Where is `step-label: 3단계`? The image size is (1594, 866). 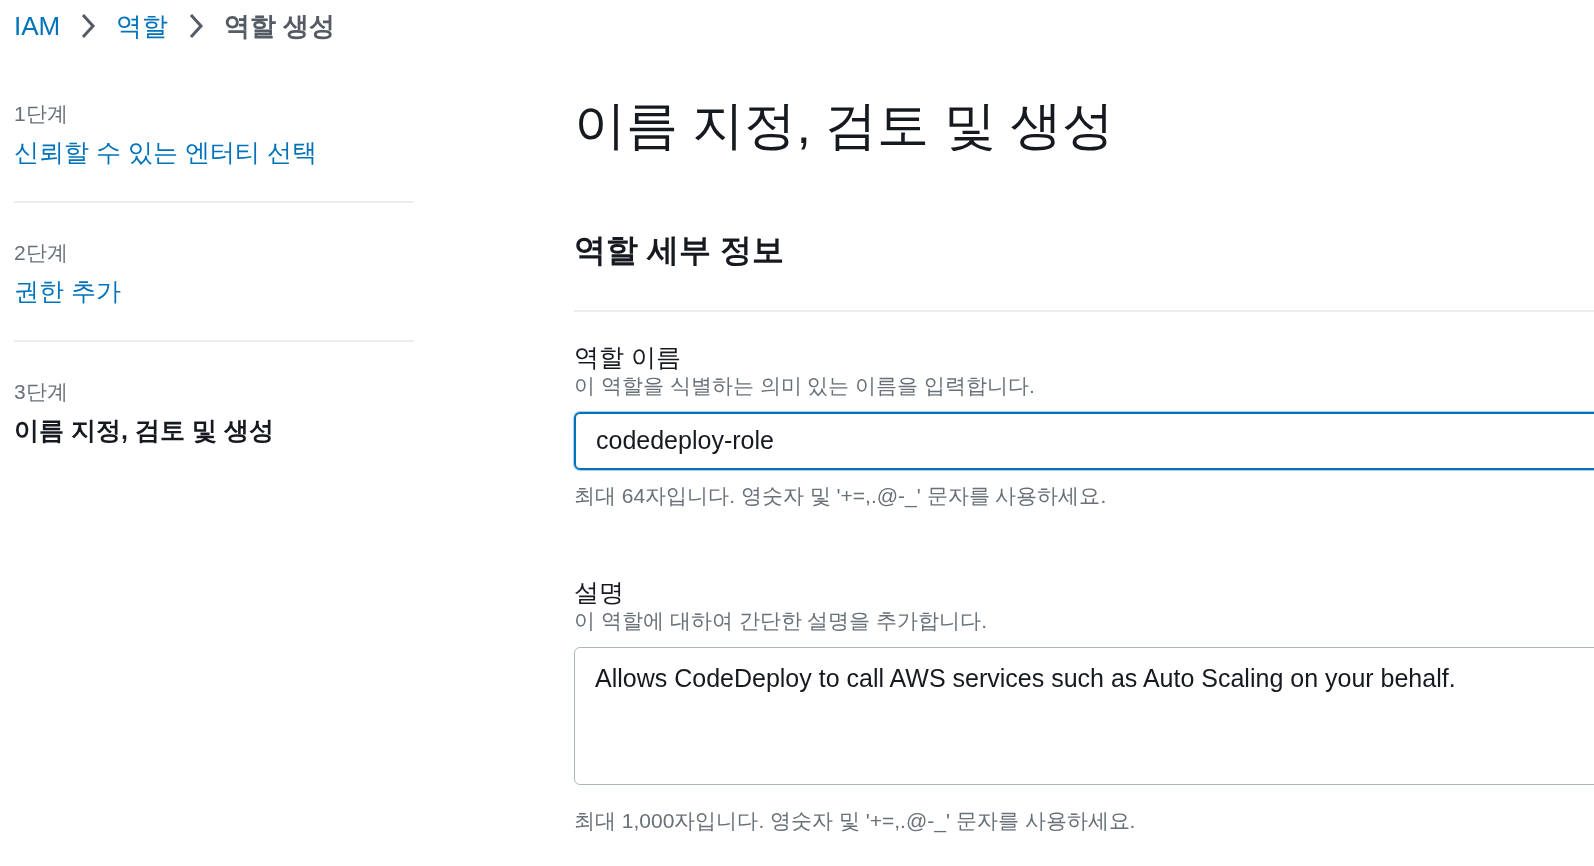 step-label: 3단계 is located at coordinates (41, 392).